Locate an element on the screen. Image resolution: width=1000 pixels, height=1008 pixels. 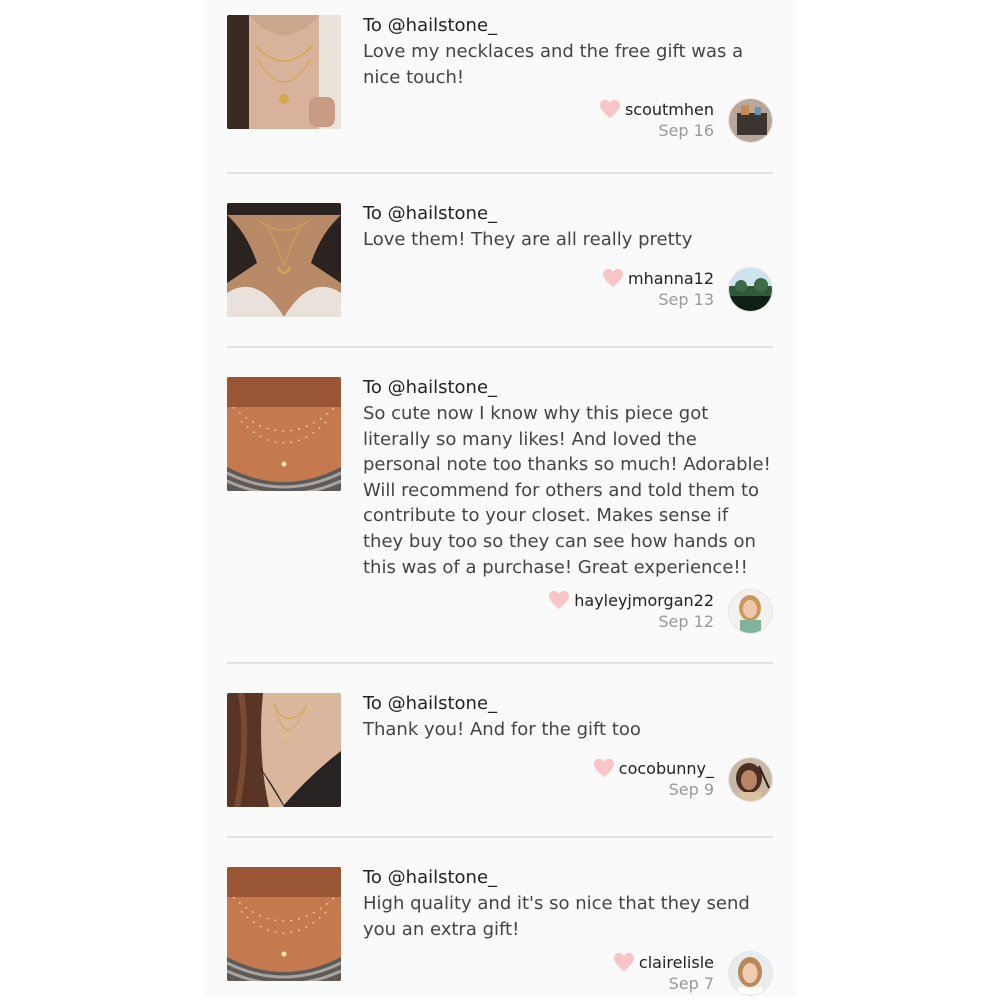
avatar-hayleyjmorgan22 is located at coordinates (750, 611).